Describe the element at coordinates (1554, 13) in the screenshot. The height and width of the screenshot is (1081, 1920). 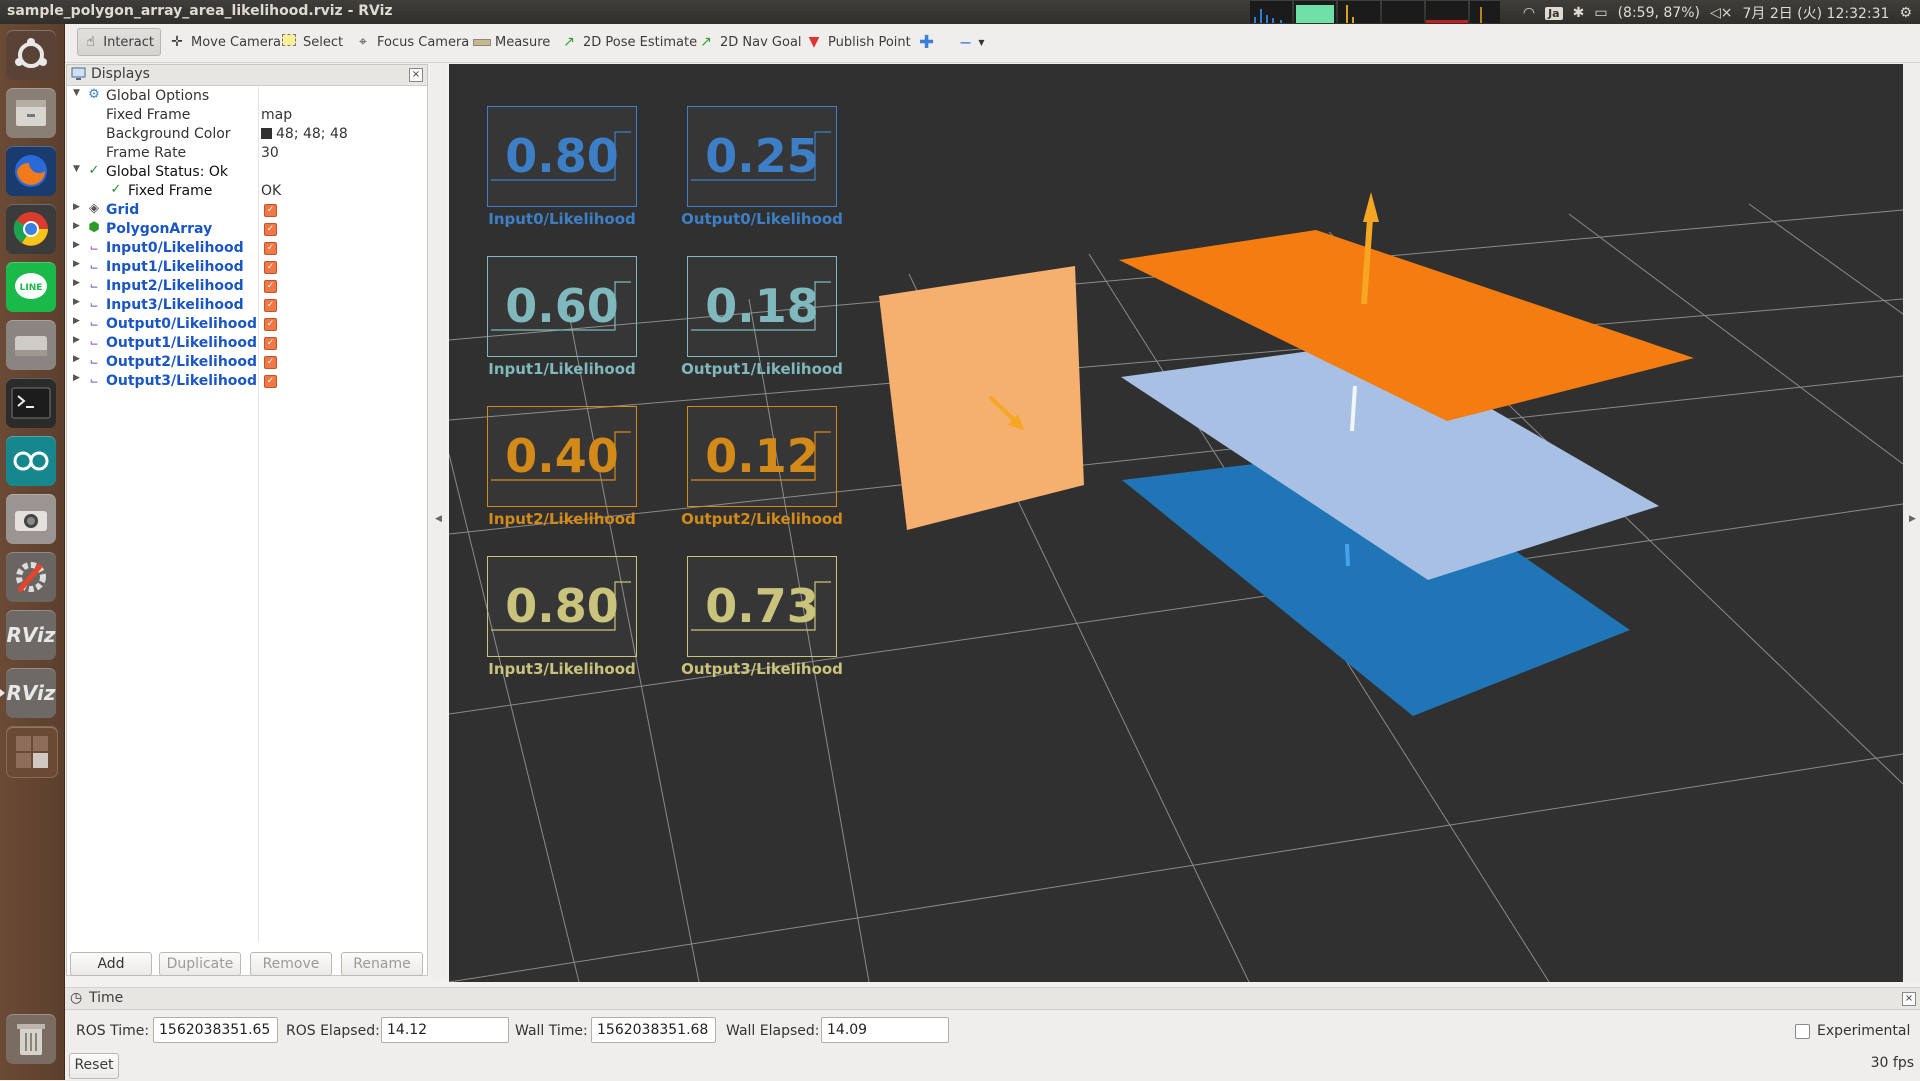
I see `ime-indicator: Ja` at that location.